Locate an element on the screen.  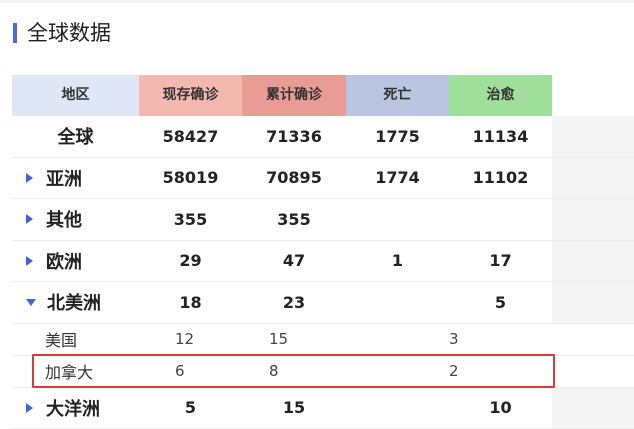
total-confirmed-value: 23 is located at coordinates (294, 302).